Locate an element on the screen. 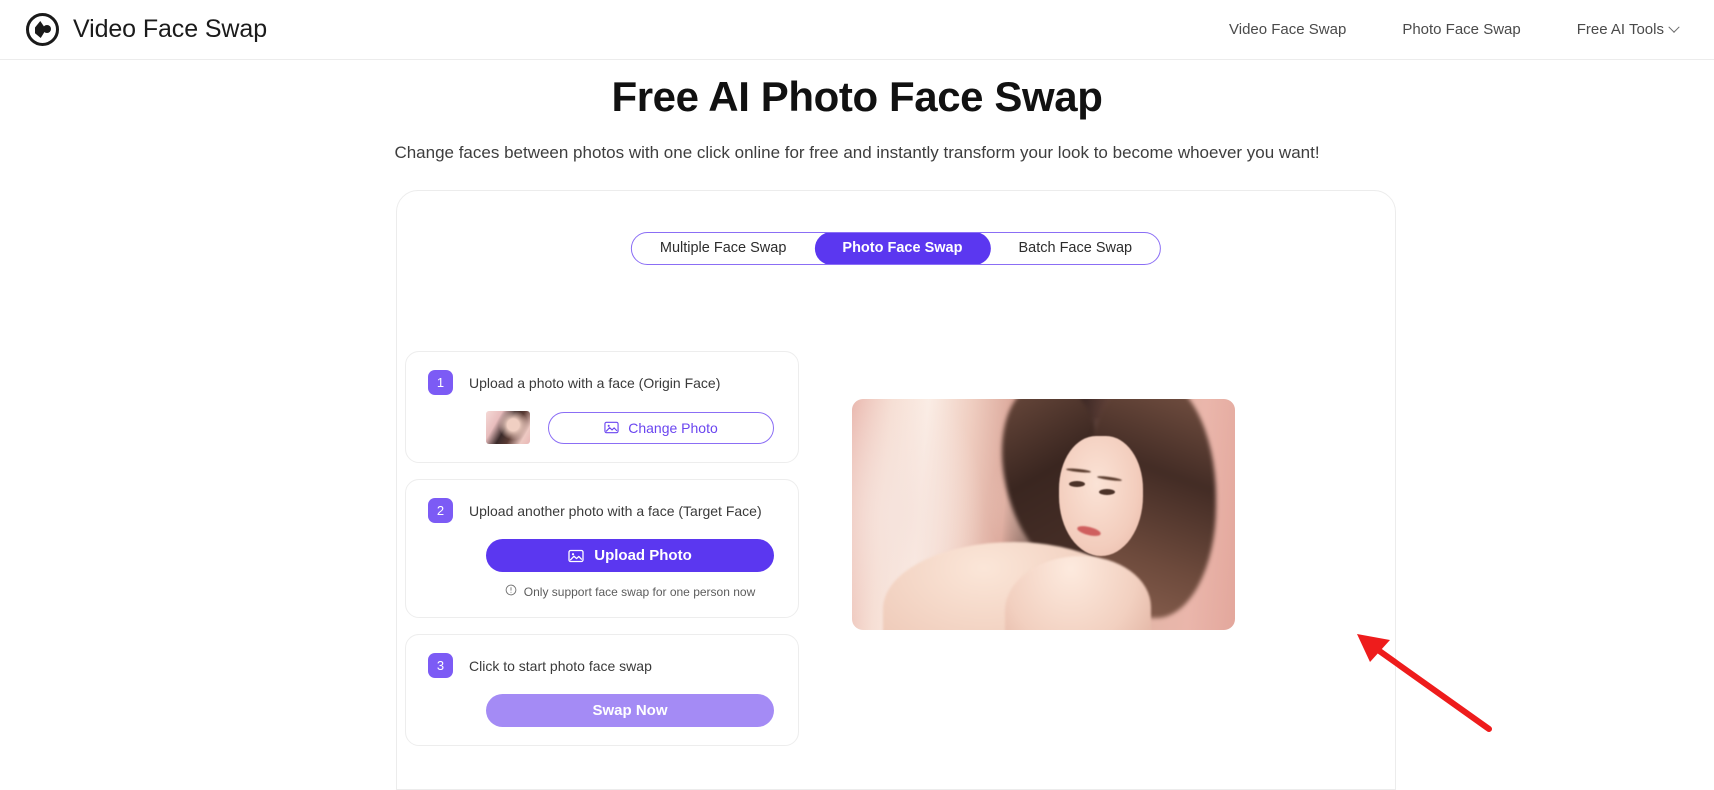  preview-photo-content is located at coordinates (1043, 514).